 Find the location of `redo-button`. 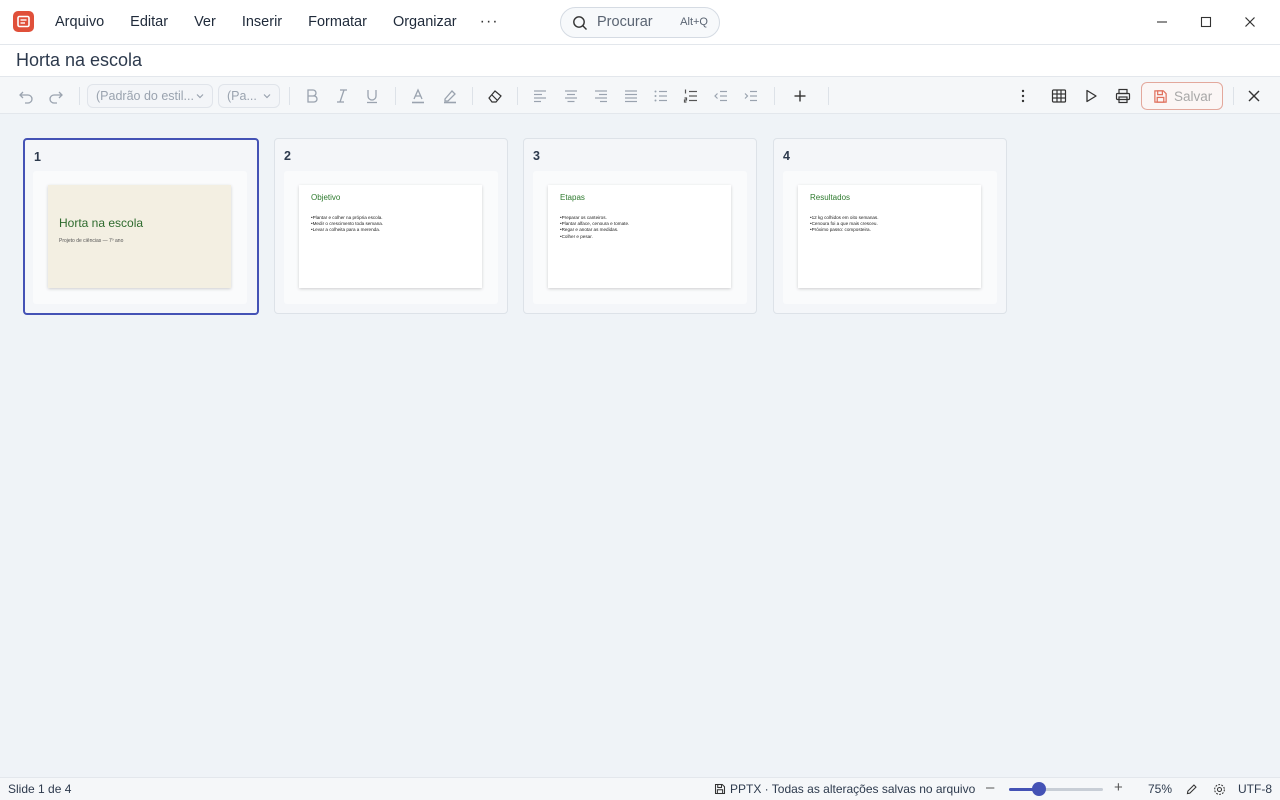

redo-button is located at coordinates (56, 96).